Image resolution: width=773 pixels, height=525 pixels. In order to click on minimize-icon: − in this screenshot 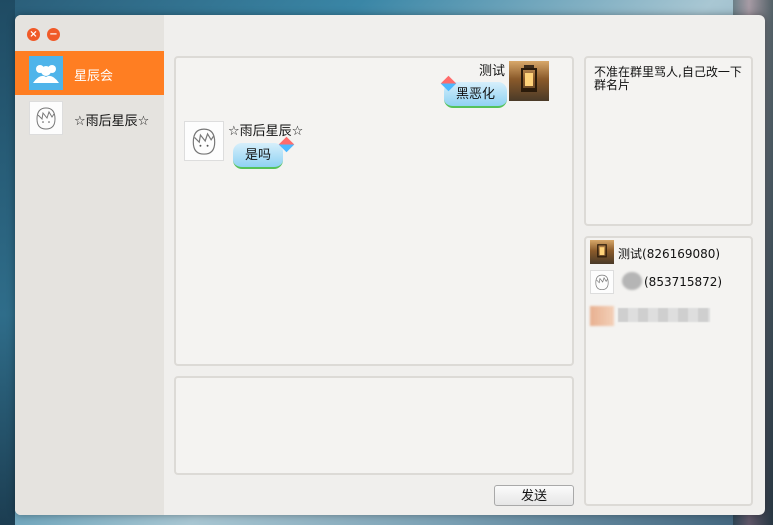, I will do `click(53, 34)`.